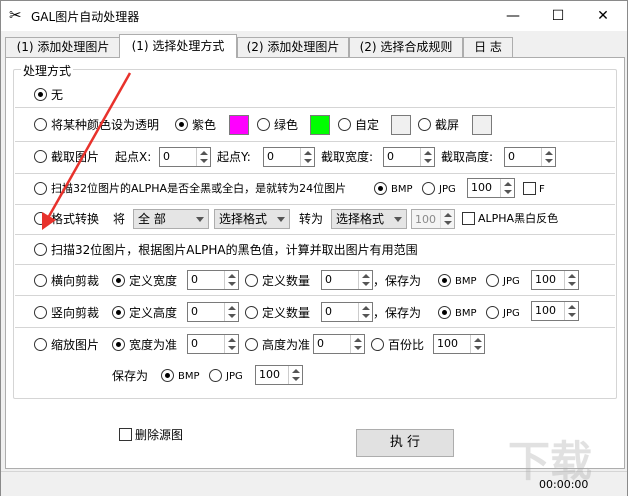 The width and height of the screenshot is (628, 496). I want to click on close-button: ✕, so click(603, 16).